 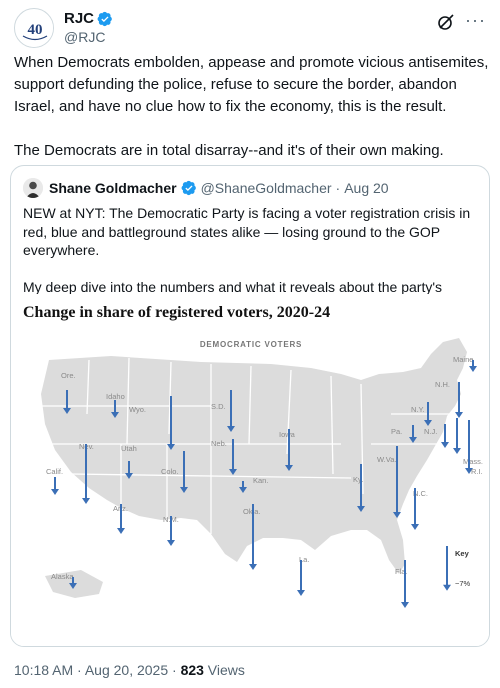 What do you see at coordinates (430, 431) in the screenshot?
I see `state-label: N.J.` at bounding box center [430, 431].